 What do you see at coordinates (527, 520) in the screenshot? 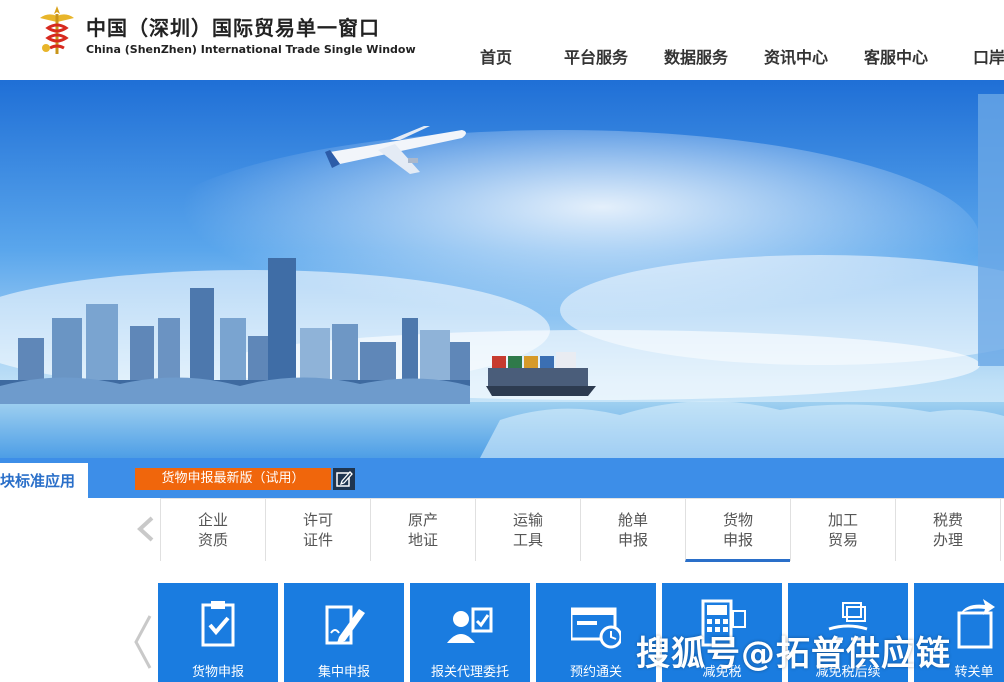
I see `tab-label-line1: 运输` at bounding box center [527, 520].